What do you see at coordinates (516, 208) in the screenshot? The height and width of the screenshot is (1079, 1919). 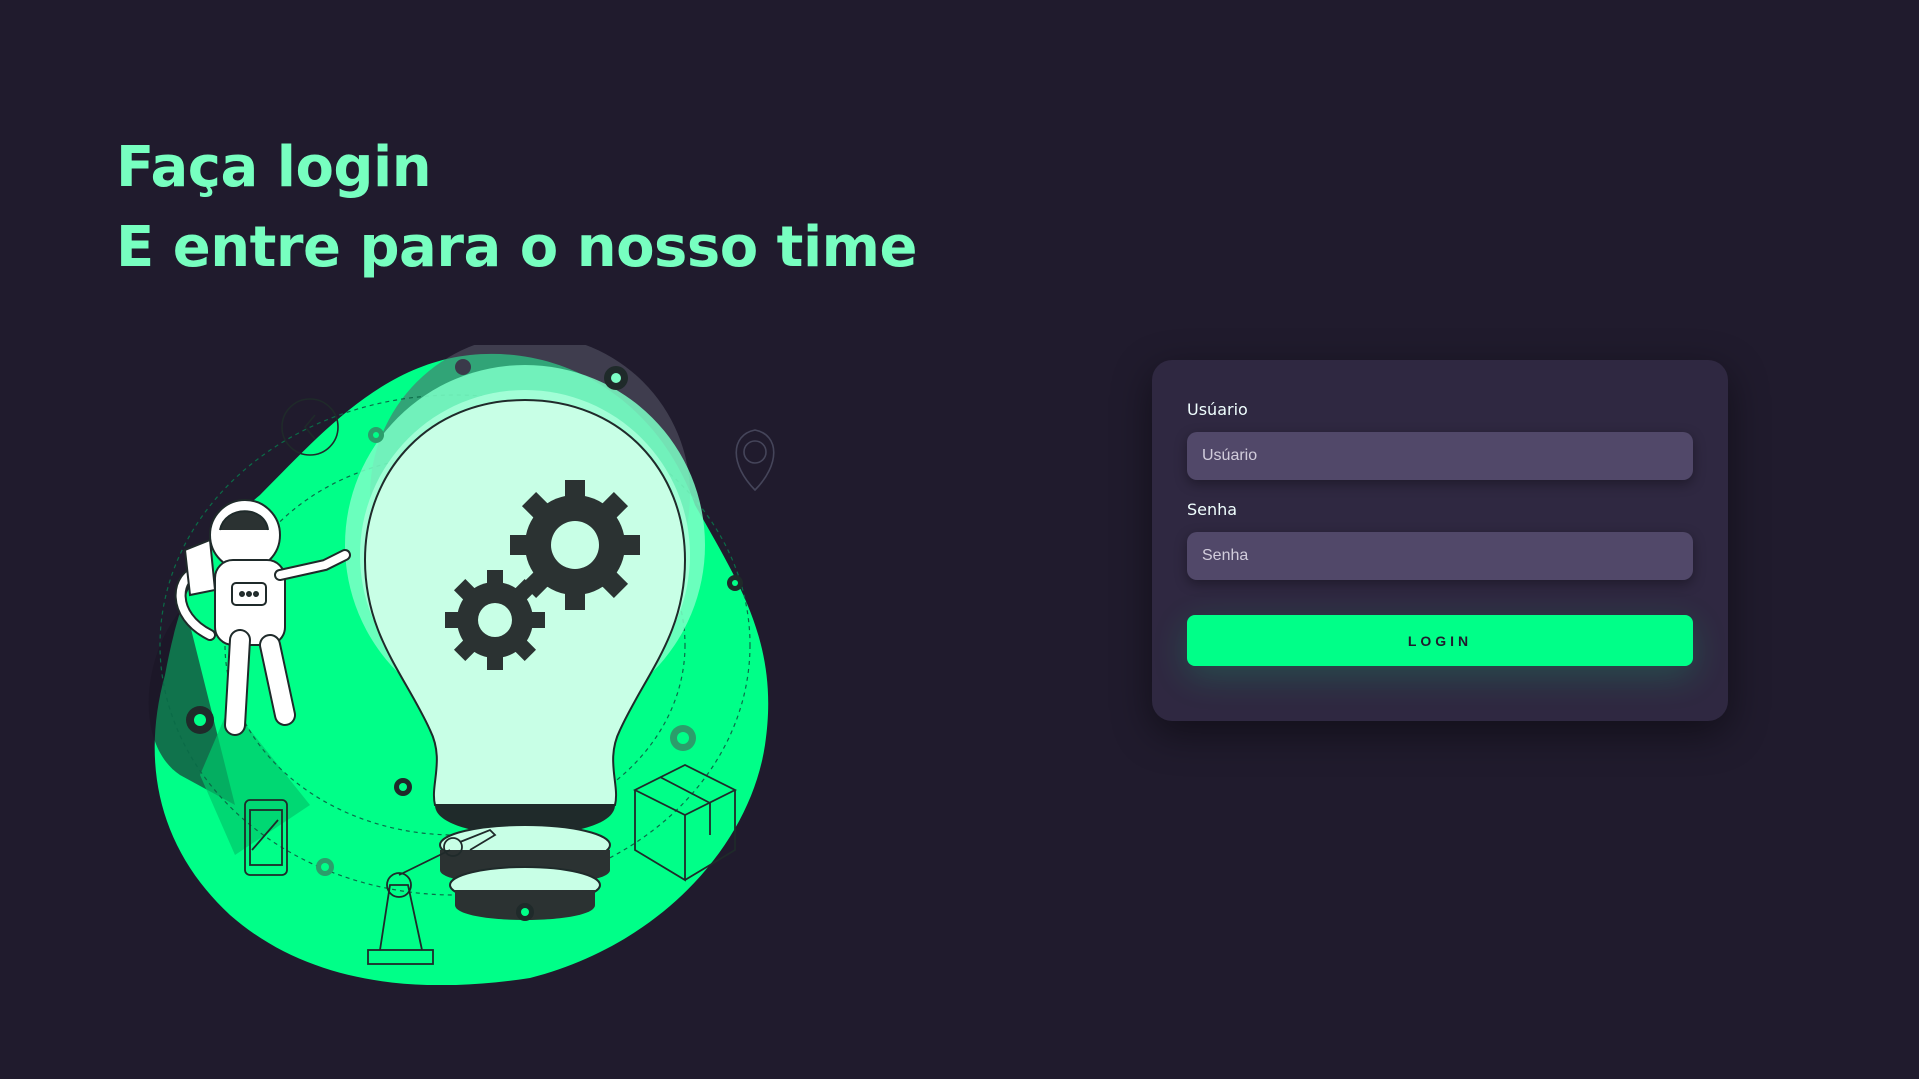 I see `page-heading: Faça login E entre para o nosso time` at bounding box center [516, 208].